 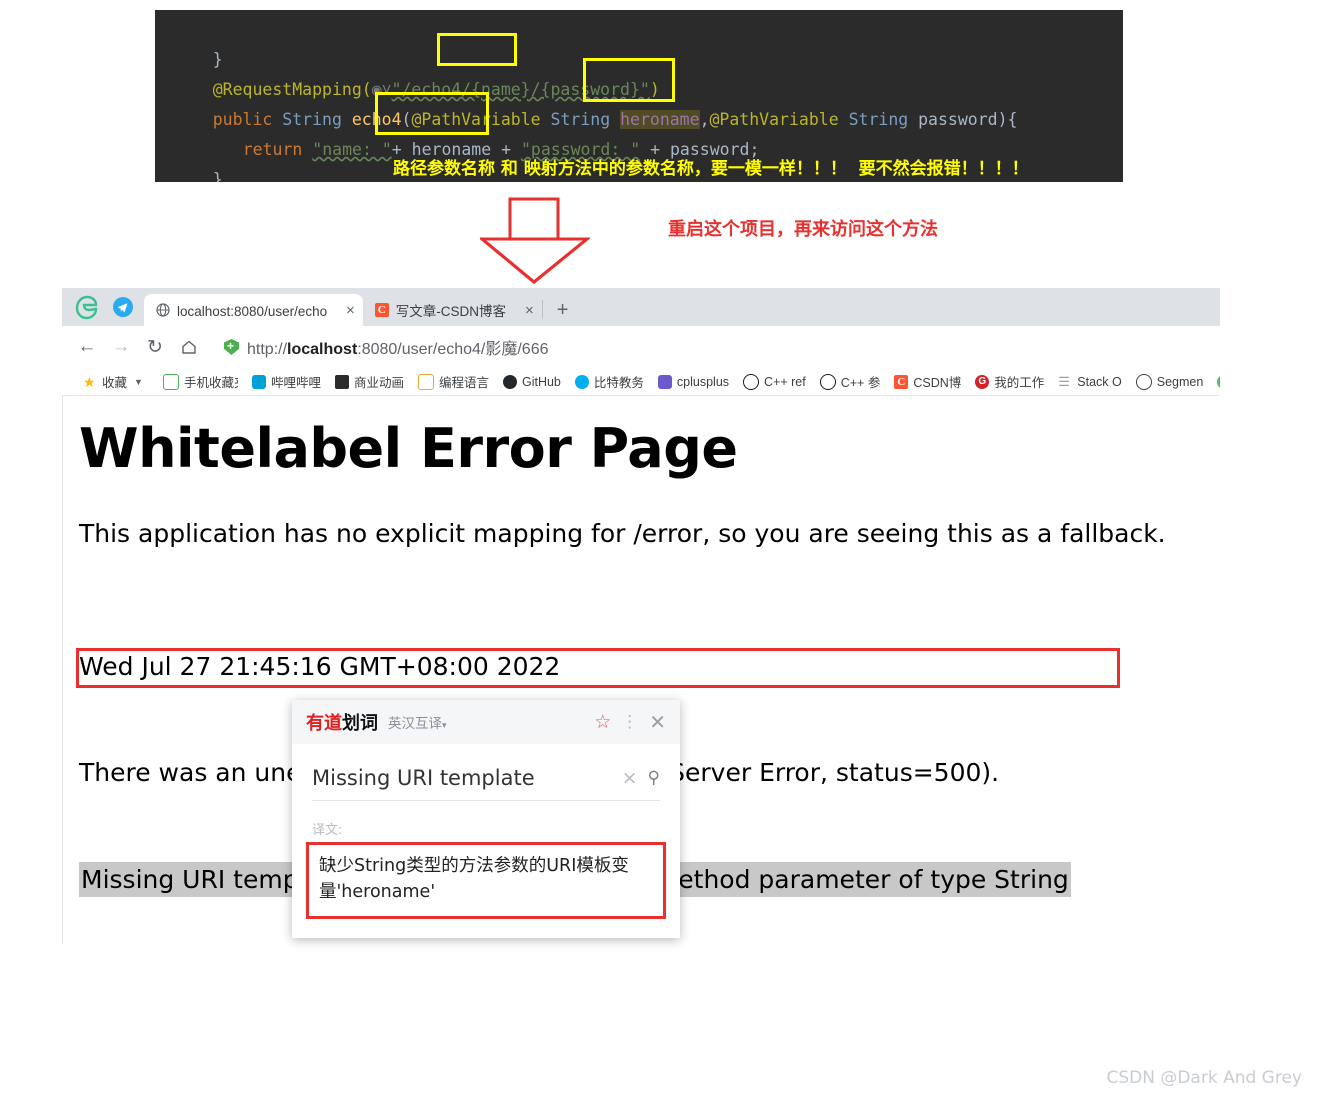 I want to click on home-button, so click(x=189, y=347).